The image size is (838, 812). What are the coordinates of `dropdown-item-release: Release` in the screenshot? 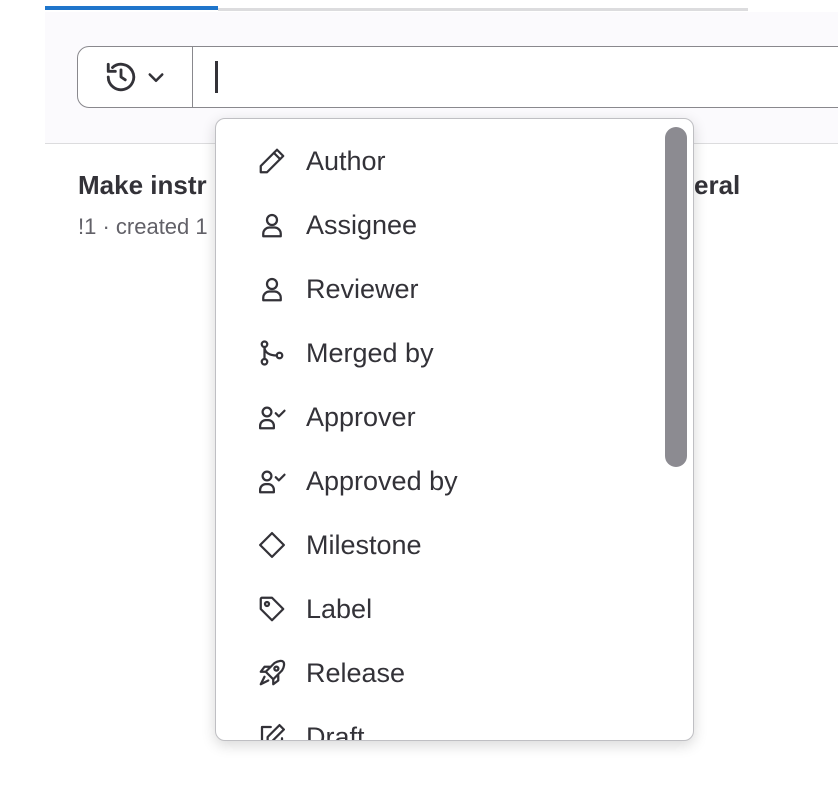 It's located at (454, 673).